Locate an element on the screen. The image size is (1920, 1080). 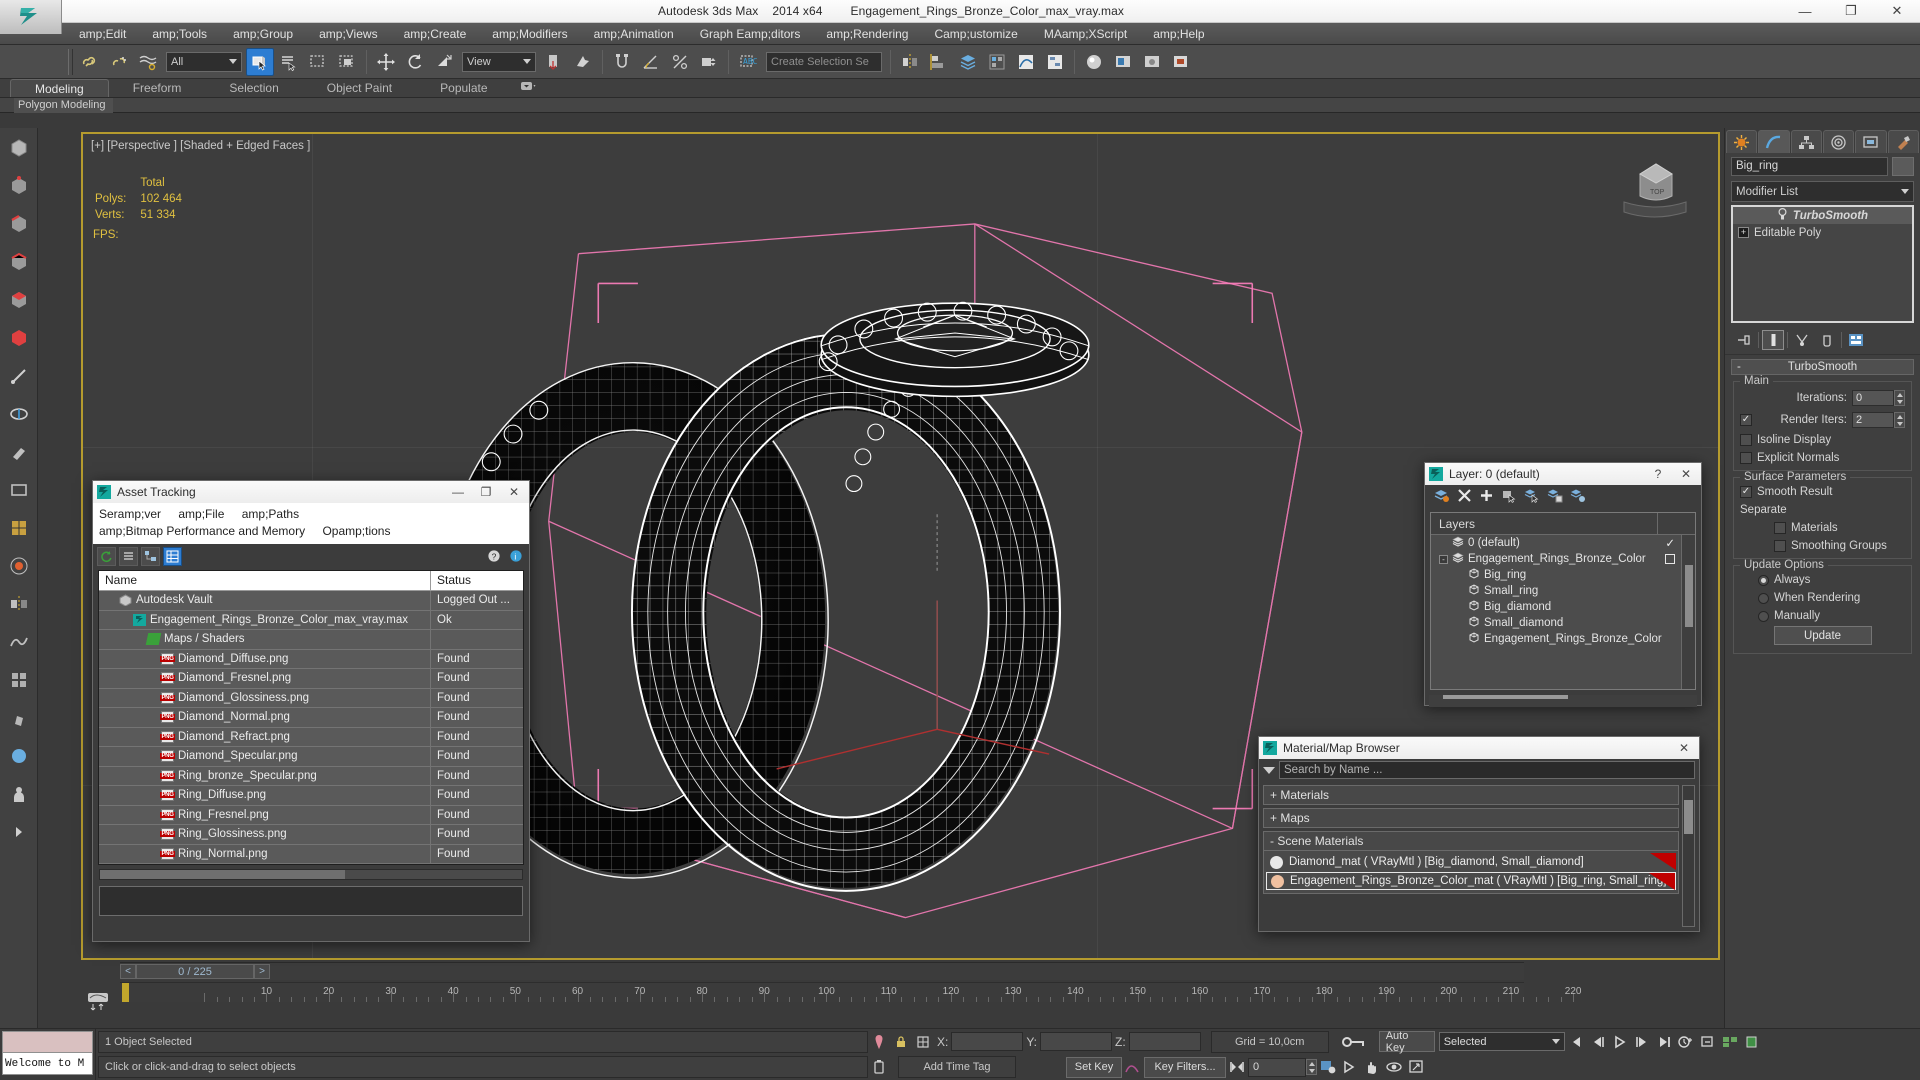
current-key-spinner is located at coordinates (1311, 1067).